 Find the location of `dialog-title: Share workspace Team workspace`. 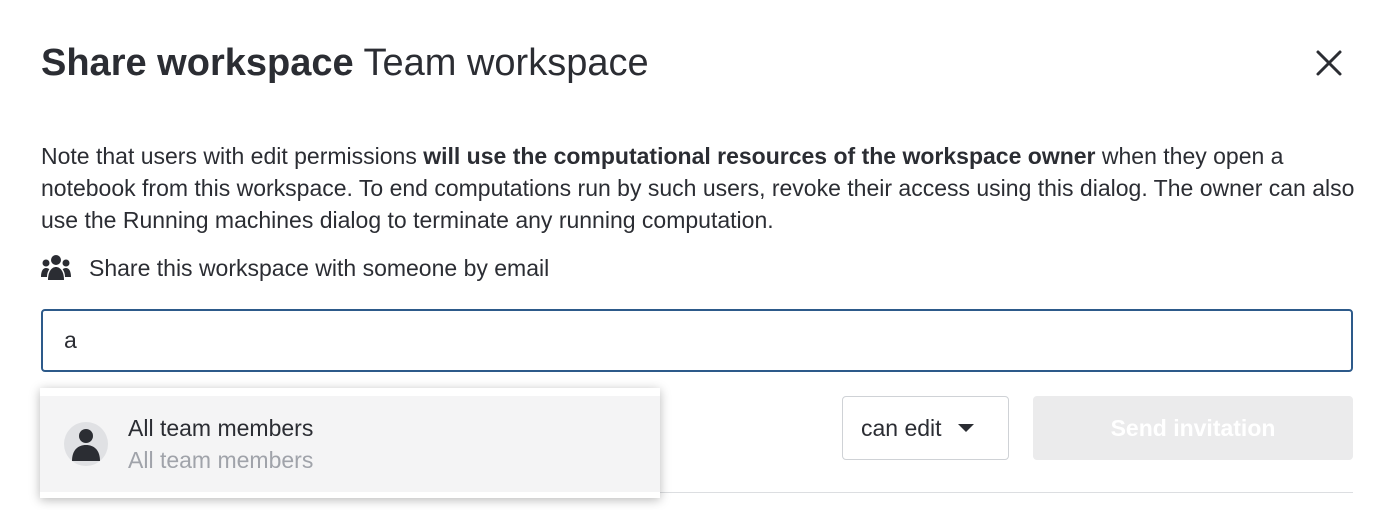

dialog-title: Share workspace Team workspace is located at coordinates (345, 63).